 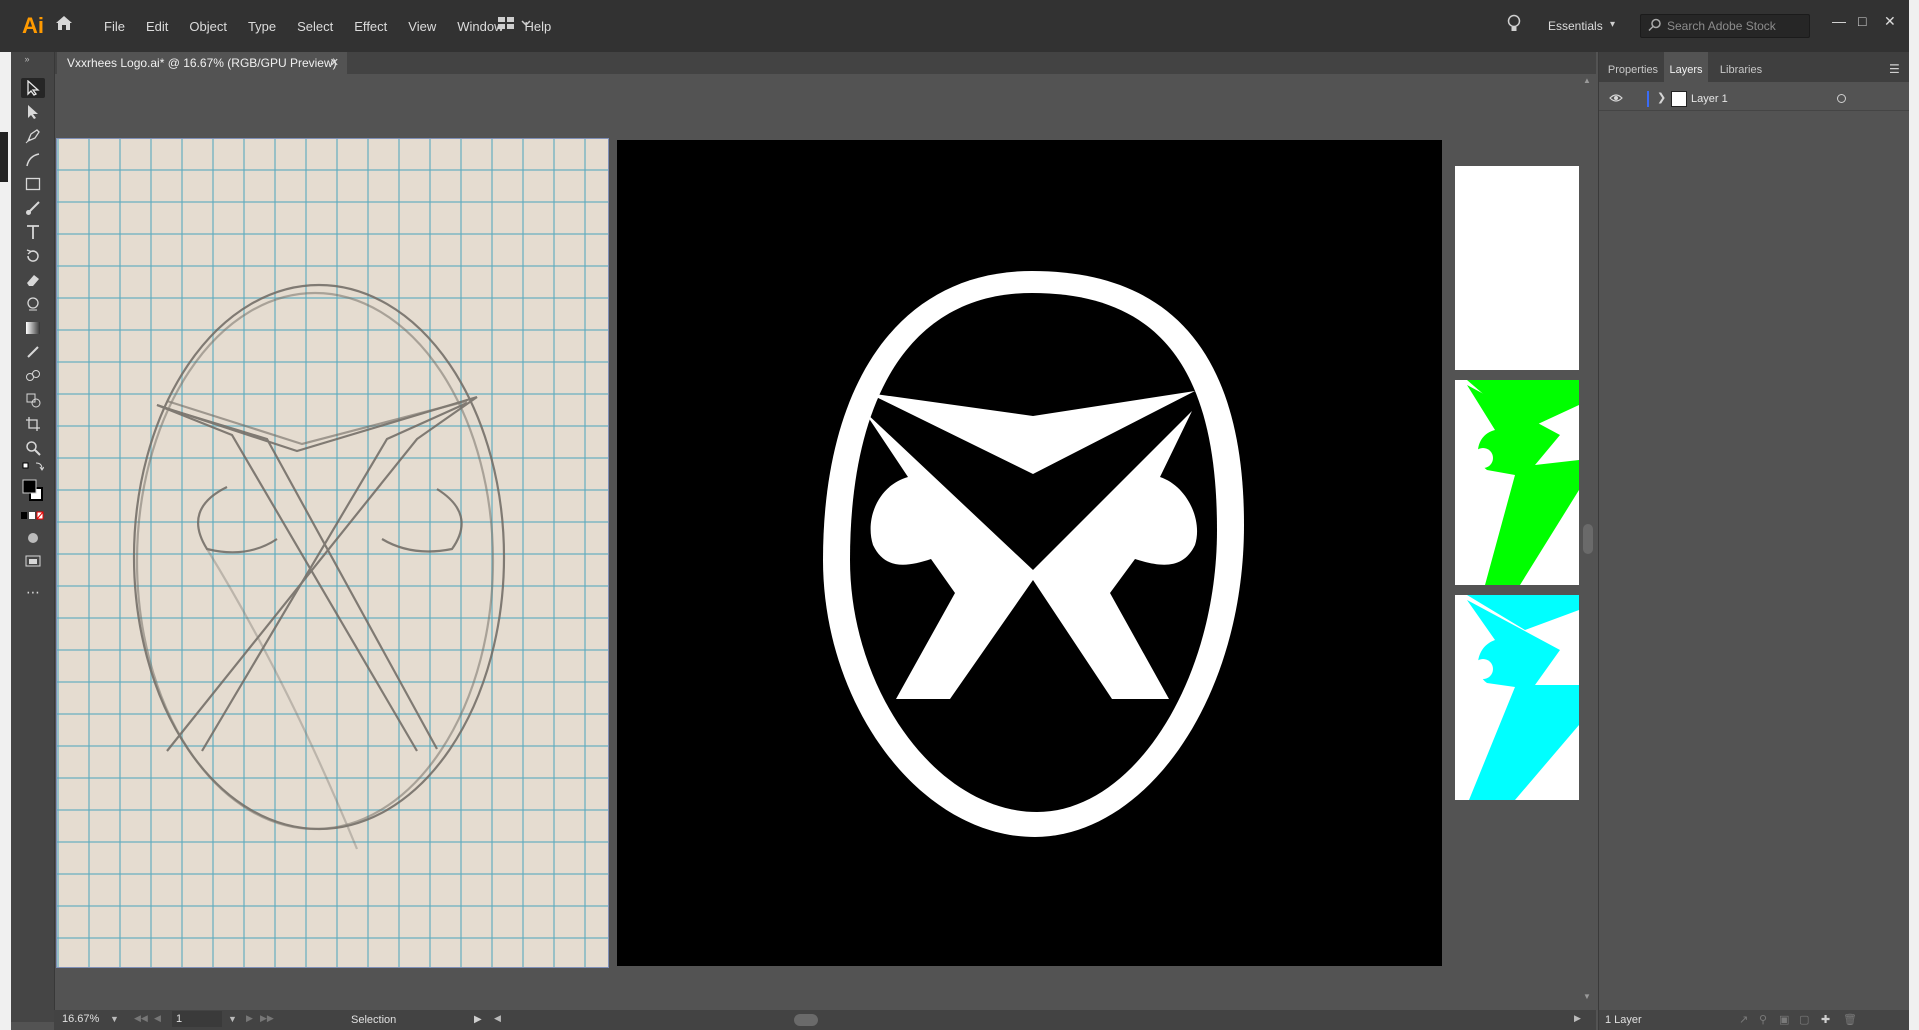 I want to click on menu-select: Select, so click(x=315, y=26).